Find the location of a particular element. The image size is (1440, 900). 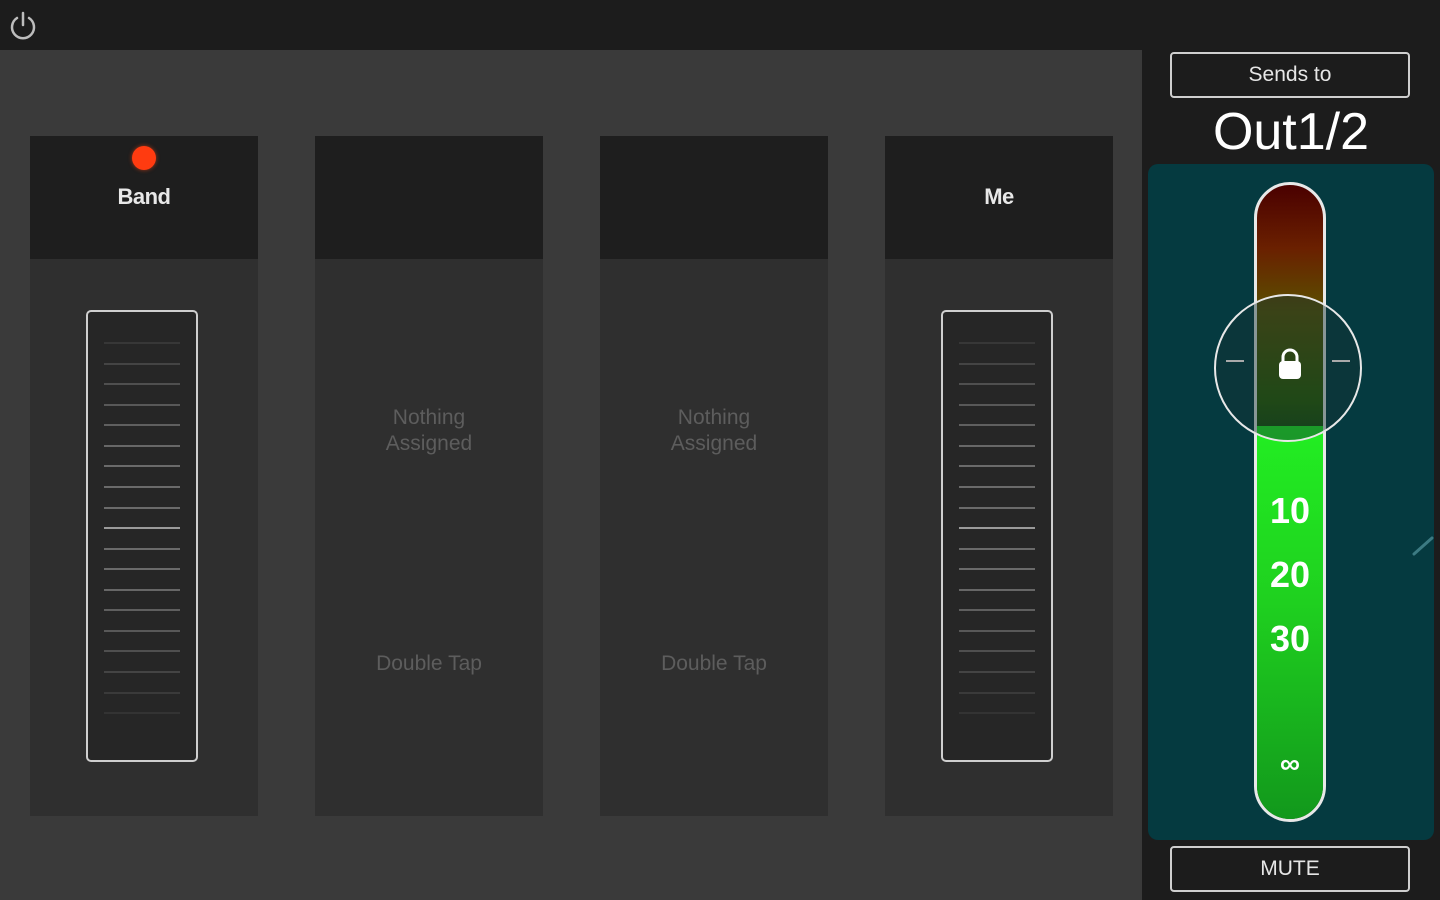

mute-button: MUTE is located at coordinates (1290, 869).